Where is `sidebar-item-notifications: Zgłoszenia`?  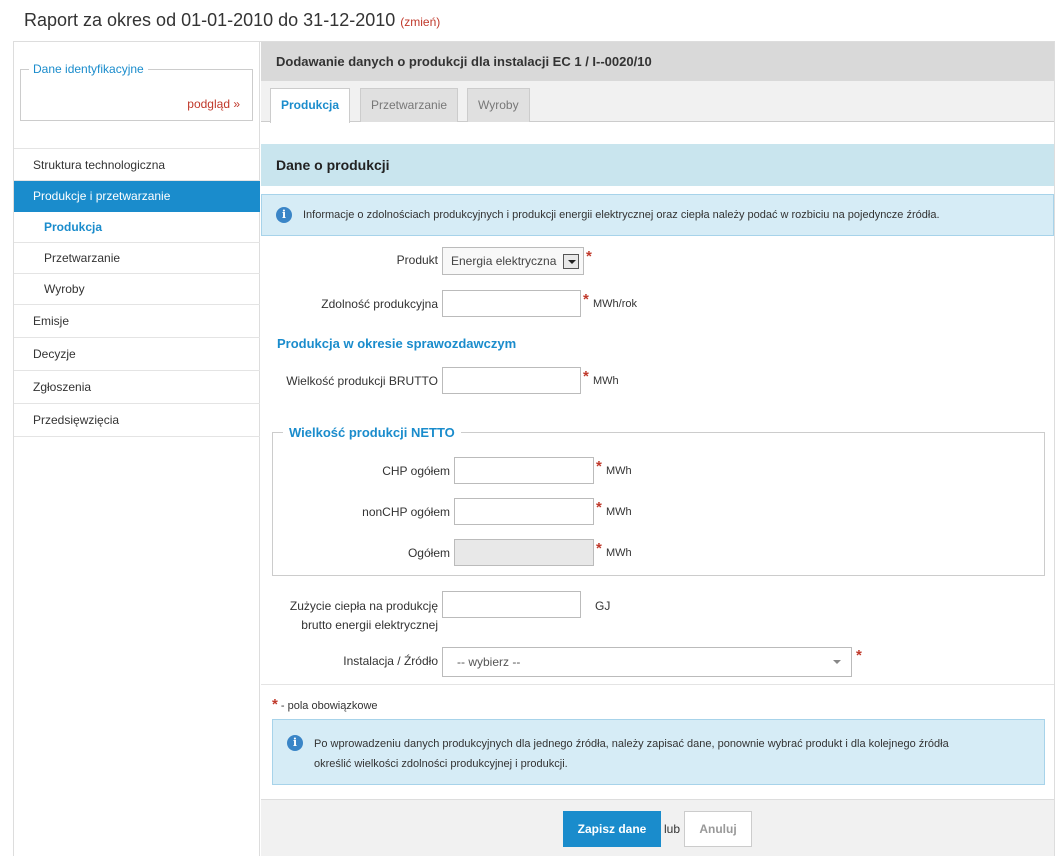 sidebar-item-notifications: Zgłoszenia is located at coordinates (137, 387).